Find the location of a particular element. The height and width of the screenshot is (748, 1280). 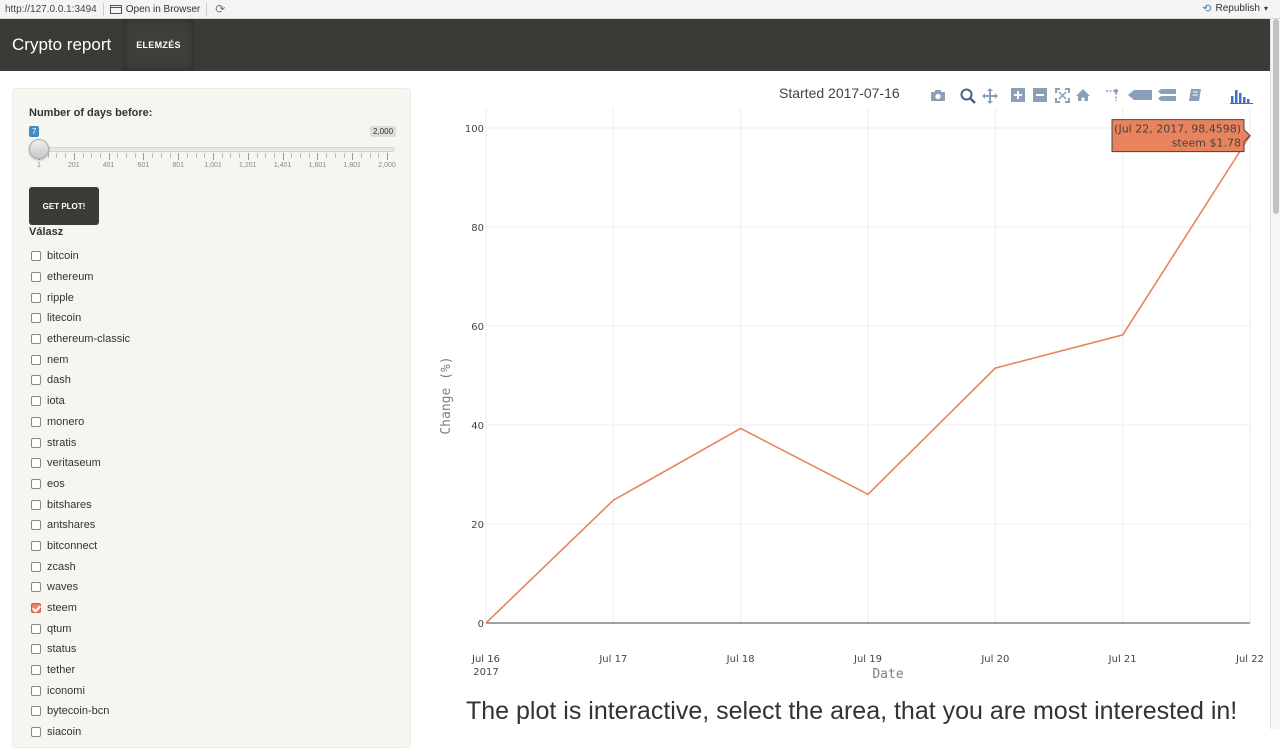

coin-checkbox-bitcoin: bitcoin is located at coordinates (181, 256).